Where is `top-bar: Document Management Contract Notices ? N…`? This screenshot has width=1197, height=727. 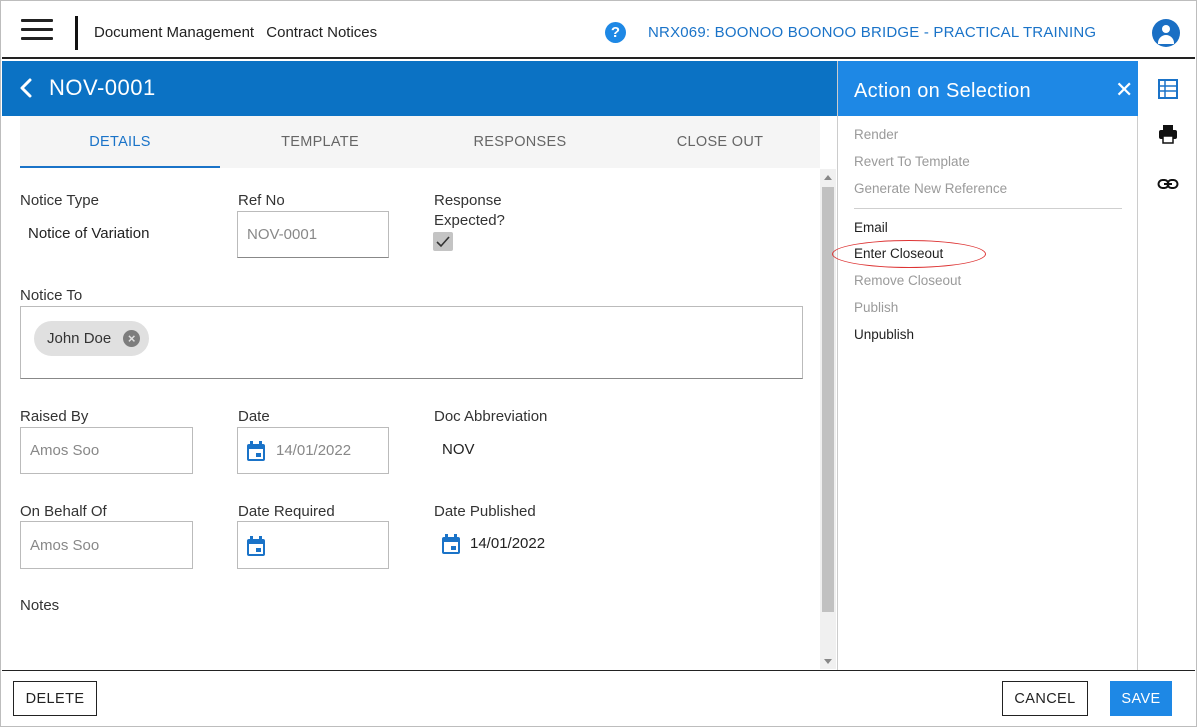 top-bar: Document Management Contract Notices ? N… is located at coordinates (598, 30).